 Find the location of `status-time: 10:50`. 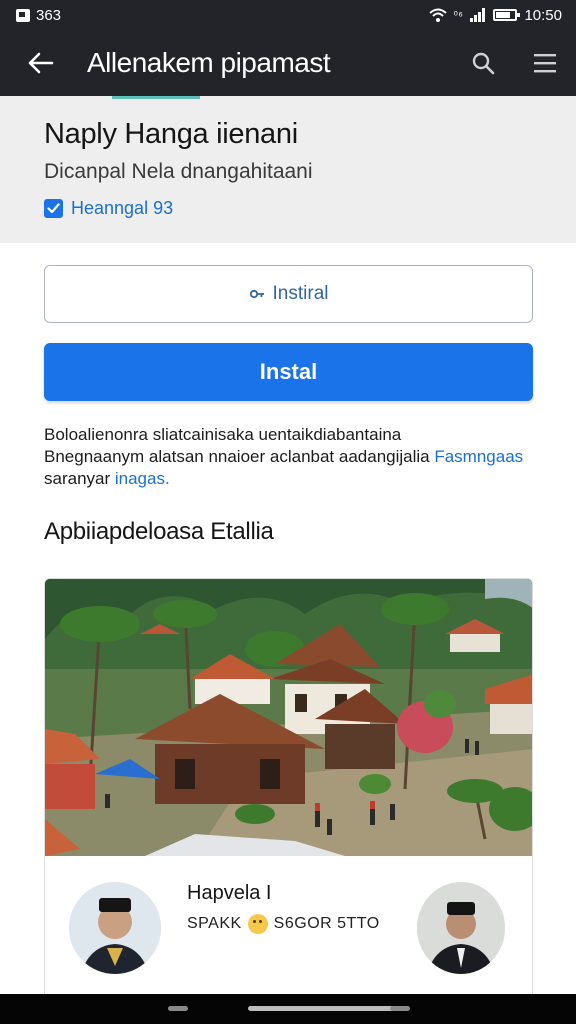

status-time: 10:50 is located at coordinates (543, 15).